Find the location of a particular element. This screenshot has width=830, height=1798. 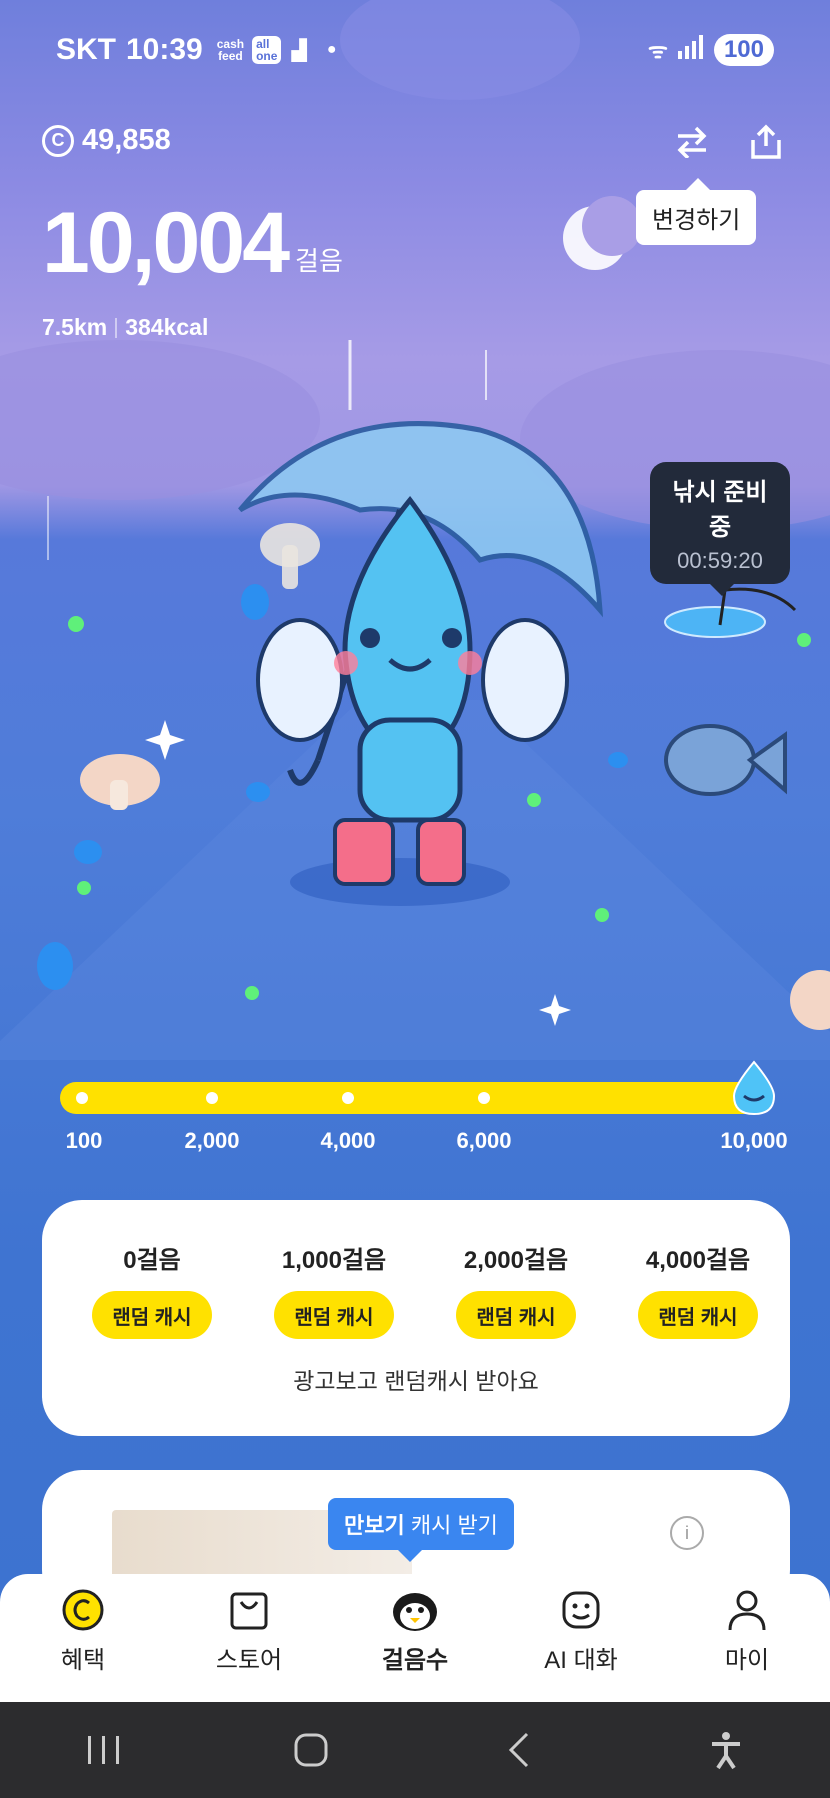

coin-icon: C is located at coordinates (58, 140).